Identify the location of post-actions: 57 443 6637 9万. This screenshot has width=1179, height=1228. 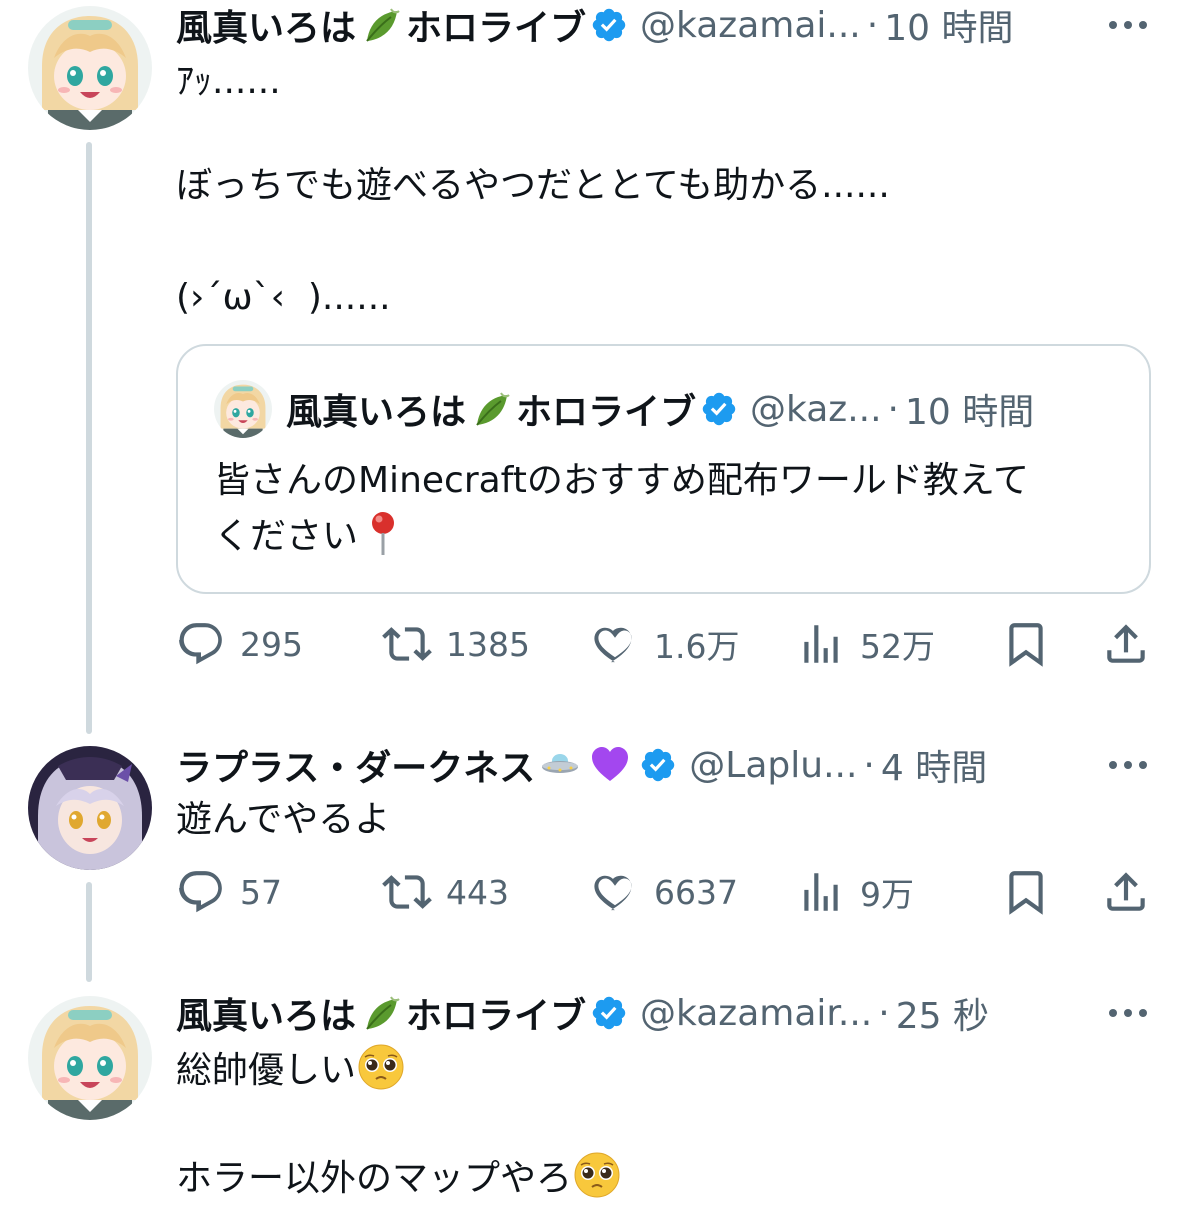
(663, 892).